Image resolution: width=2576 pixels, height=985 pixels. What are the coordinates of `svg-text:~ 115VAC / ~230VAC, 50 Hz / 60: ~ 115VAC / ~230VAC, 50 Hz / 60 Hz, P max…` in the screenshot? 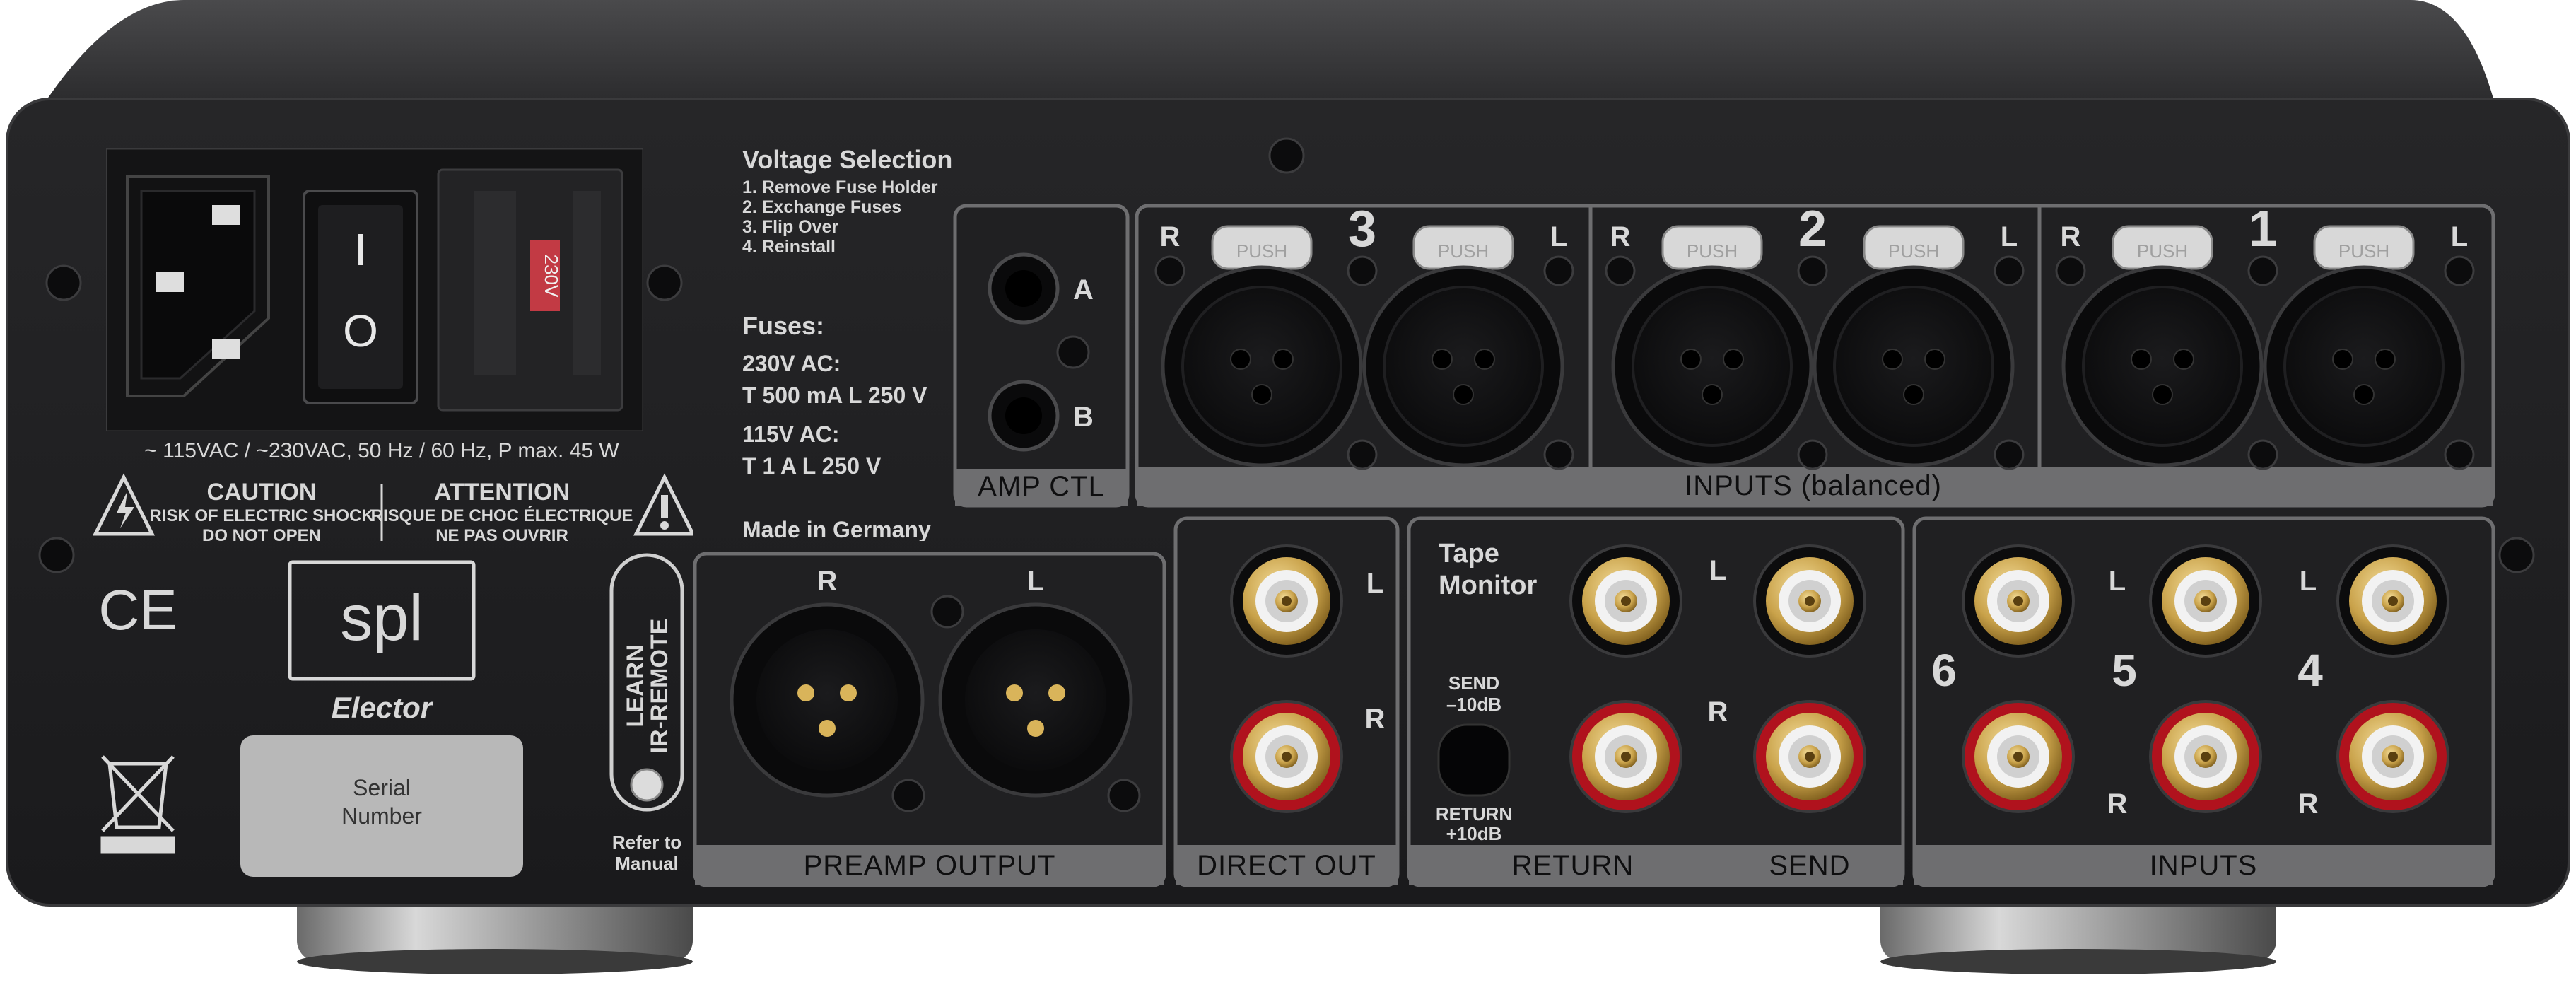 It's located at (382, 450).